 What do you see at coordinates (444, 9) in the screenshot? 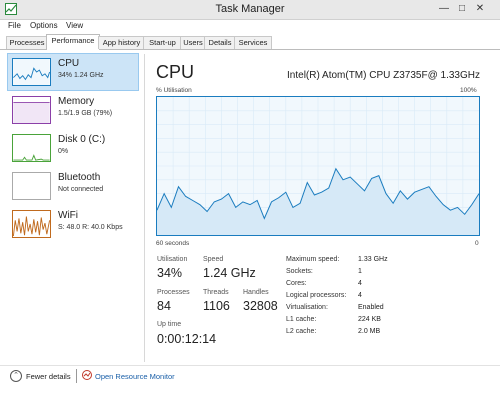
I see `minimize-button: —` at bounding box center [444, 9].